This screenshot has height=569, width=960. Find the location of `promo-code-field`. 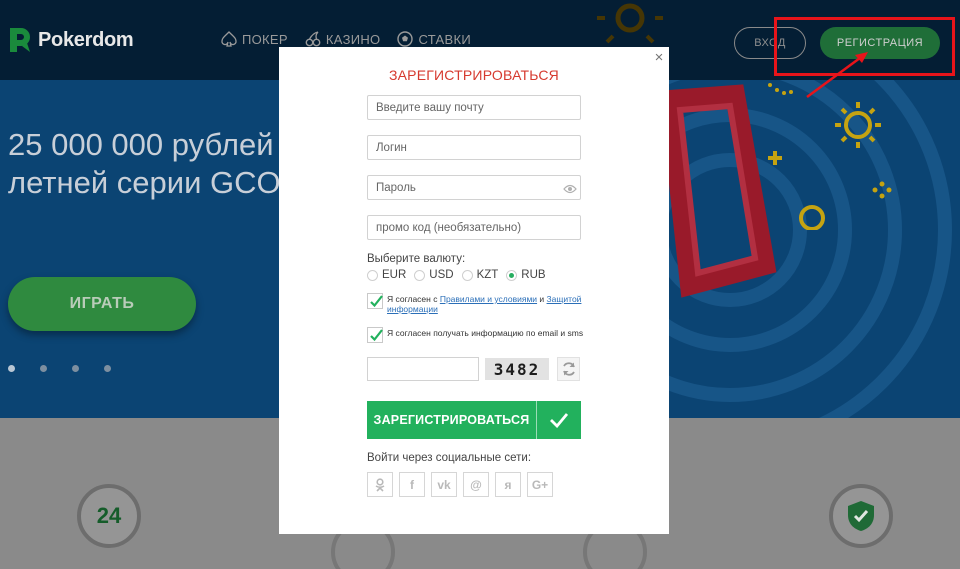

promo-code-field is located at coordinates (474, 227).